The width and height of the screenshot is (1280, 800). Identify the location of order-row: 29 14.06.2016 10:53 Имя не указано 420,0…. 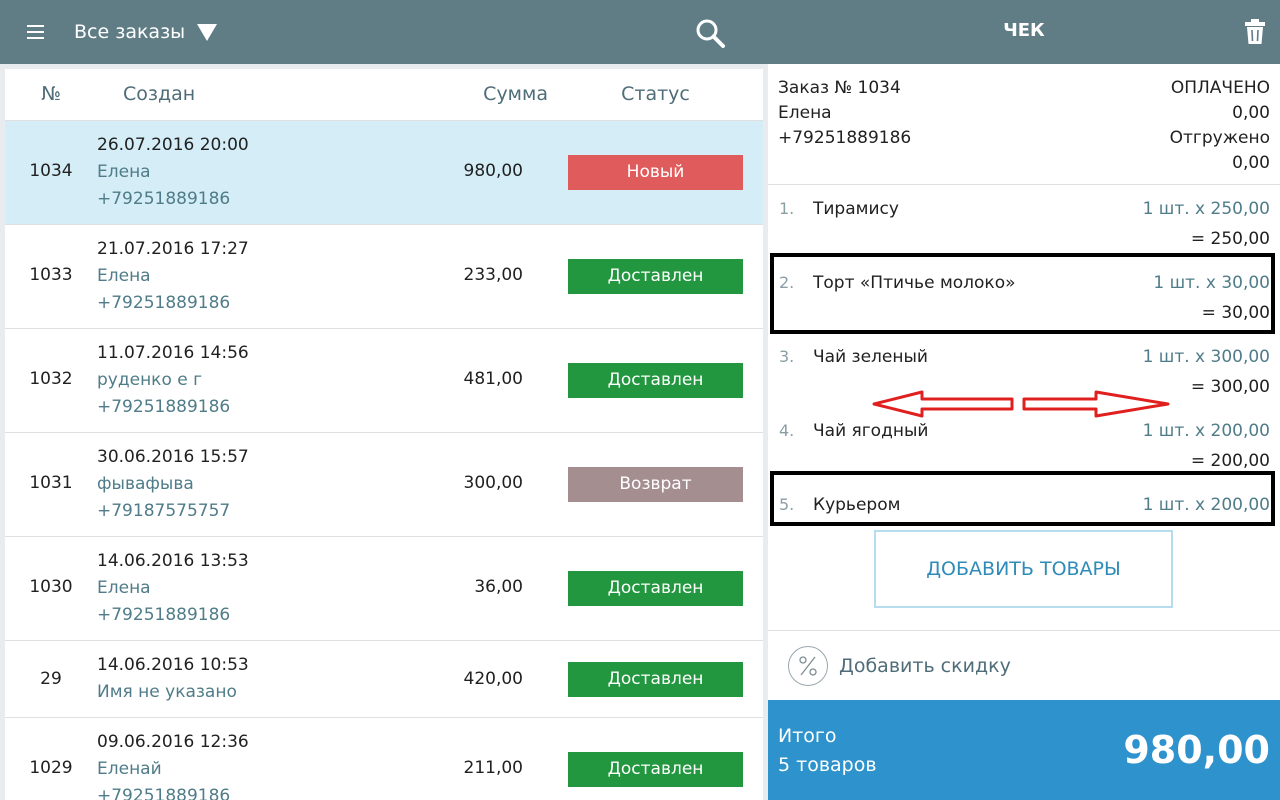
(384, 679).